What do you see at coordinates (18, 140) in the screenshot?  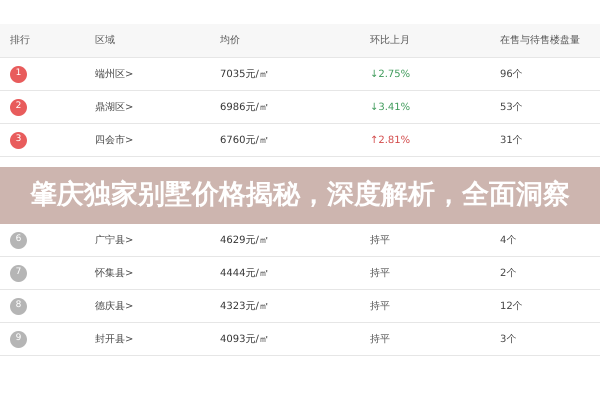 I see `rank-badge: 3` at bounding box center [18, 140].